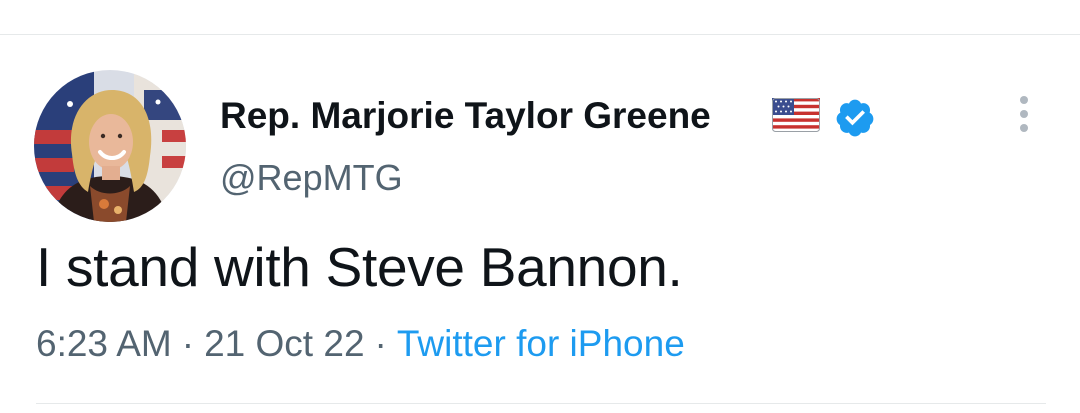  Describe the element at coordinates (855, 118) in the screenshot. I see `verified-badge-icon` at that location.